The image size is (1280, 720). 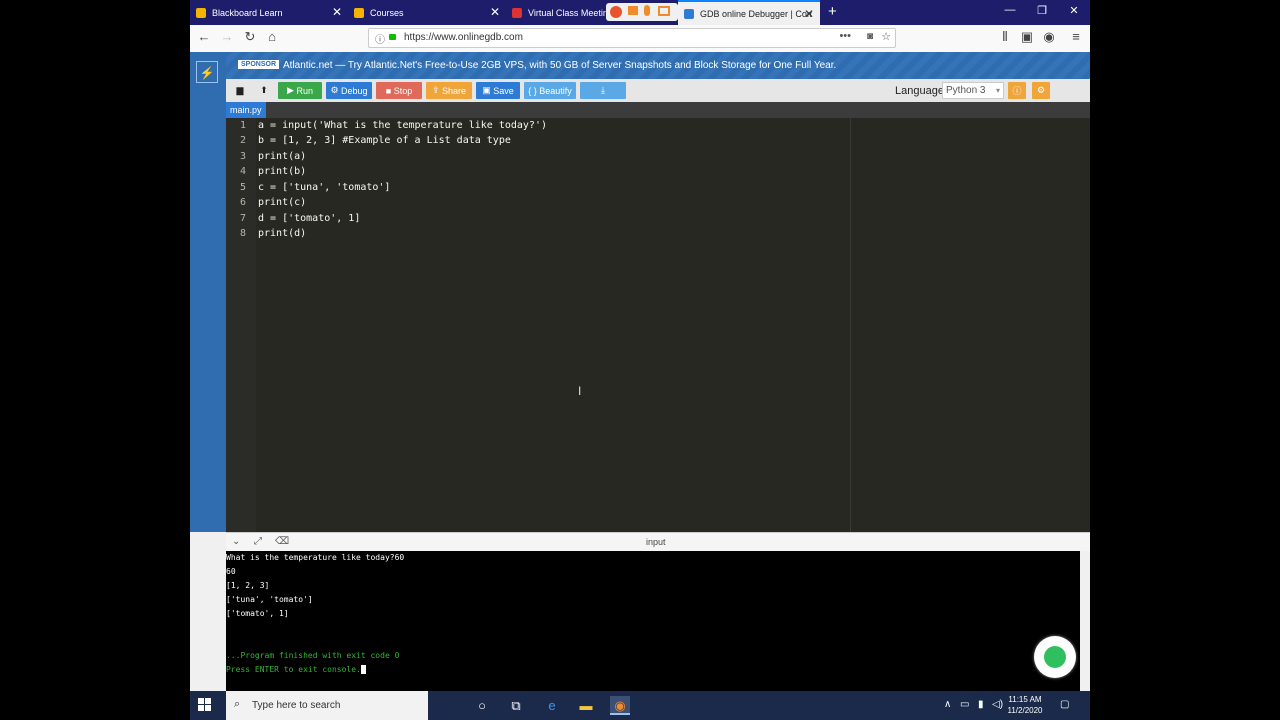 I want to click on debug-button: ⚙ Debug, so click(x=349, y=90).